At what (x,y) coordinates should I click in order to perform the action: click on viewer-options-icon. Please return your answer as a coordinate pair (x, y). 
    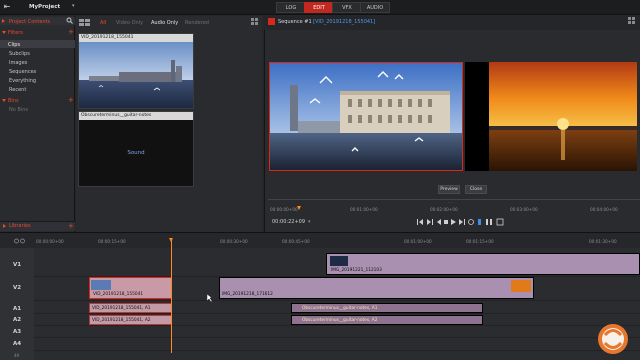
    Looking at the image, I should click on (632, 21).